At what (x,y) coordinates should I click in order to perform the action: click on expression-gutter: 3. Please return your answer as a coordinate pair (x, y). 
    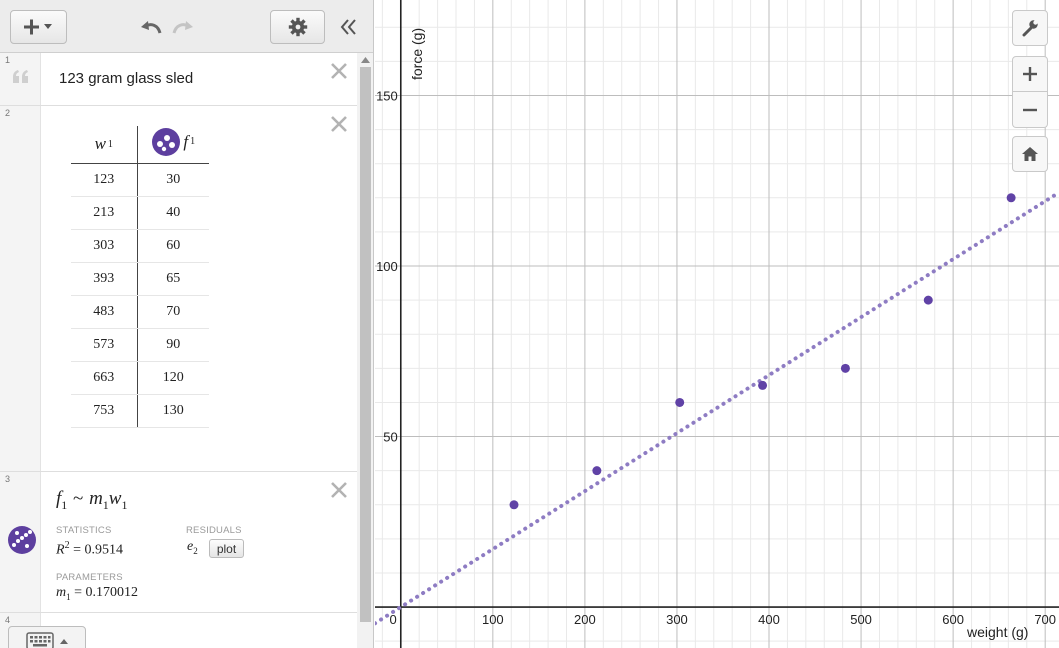
    Looking at the image, I should click on (20, 542).